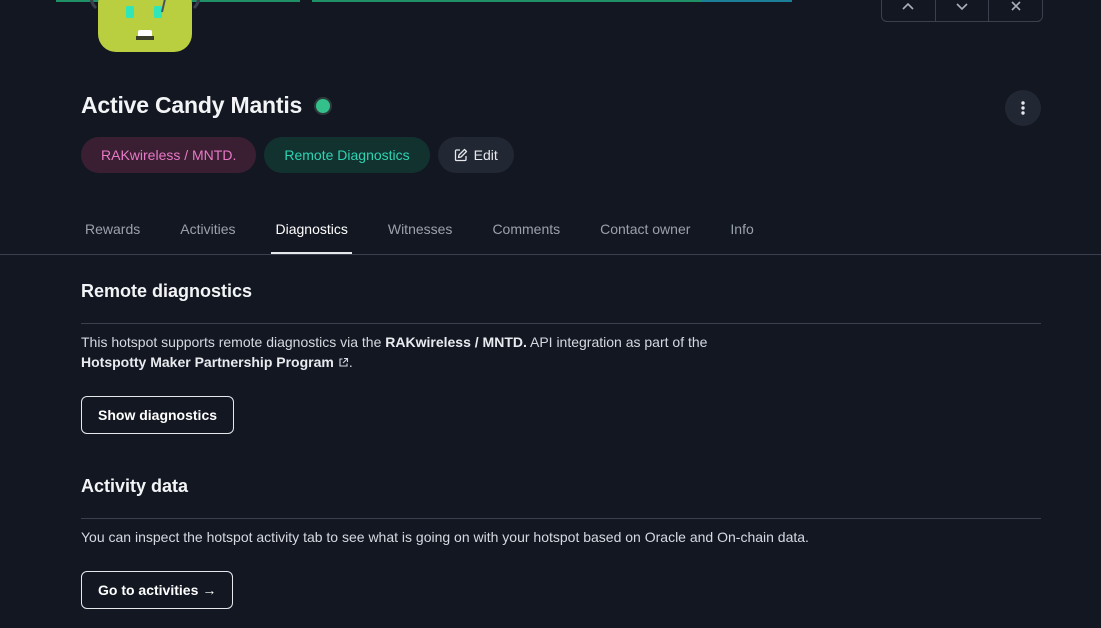  I want to click on expand-button, so click(963, 10).